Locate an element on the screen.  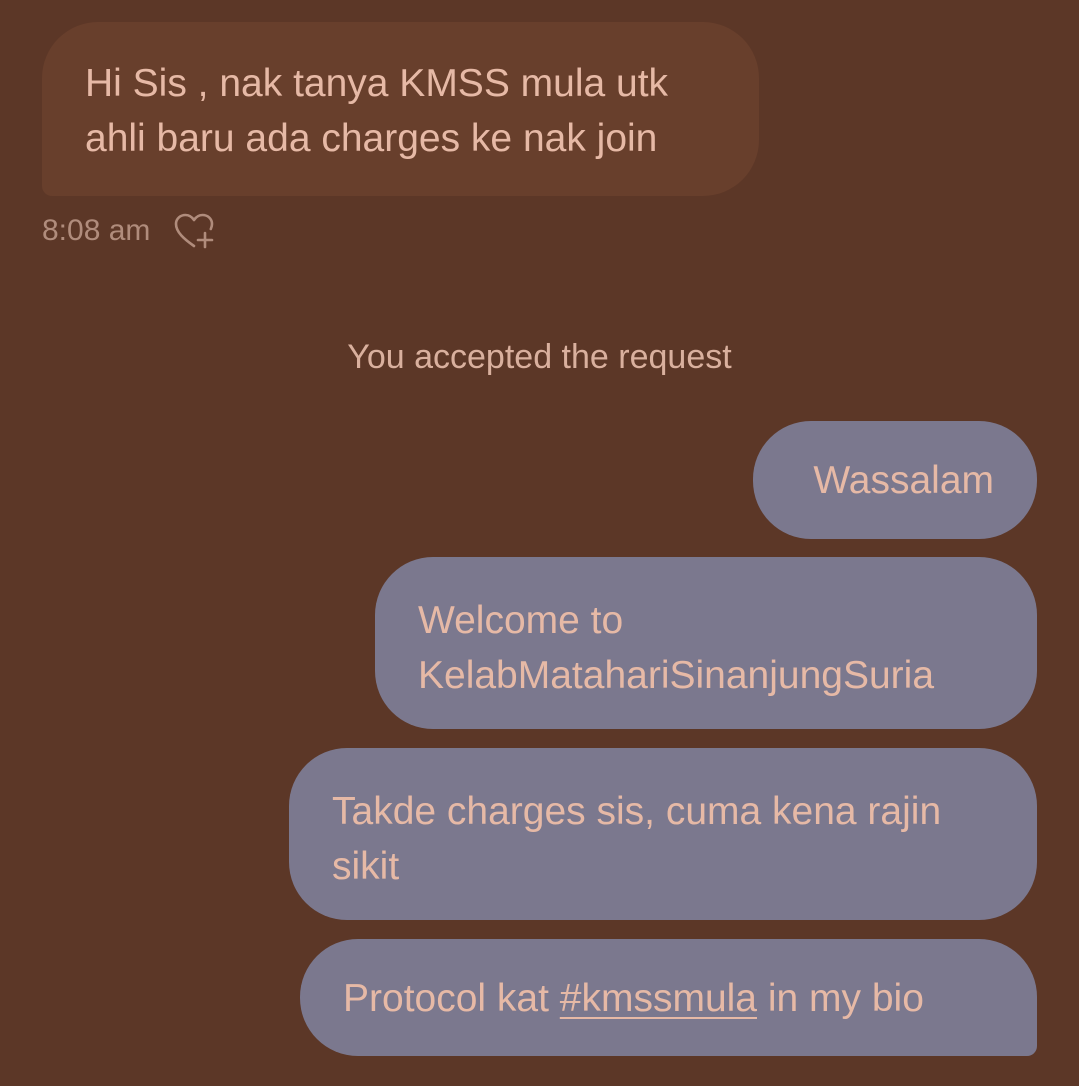
message-text: KelabMatahariSinanjungSuria is located at coordinates (676, 675).